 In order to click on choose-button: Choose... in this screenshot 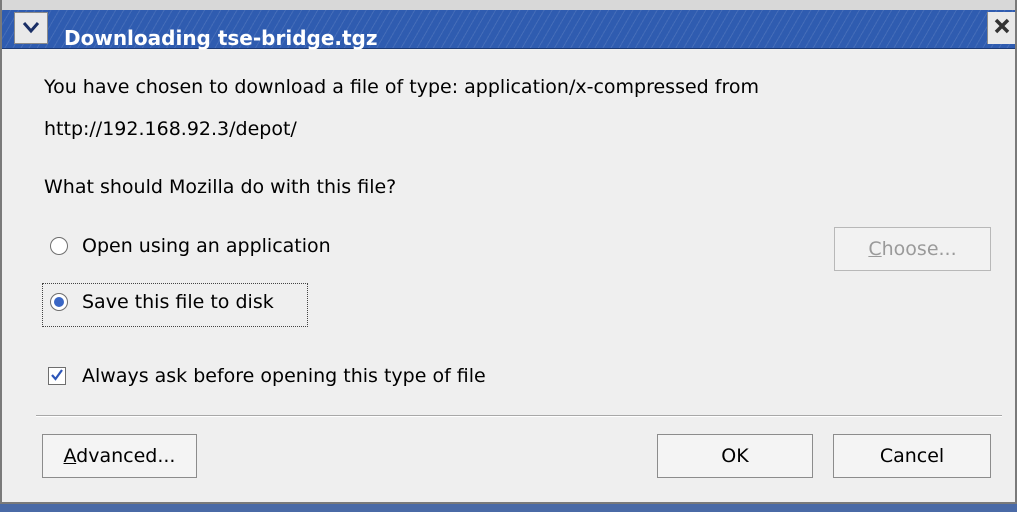, I will do `click(912, 249)`.